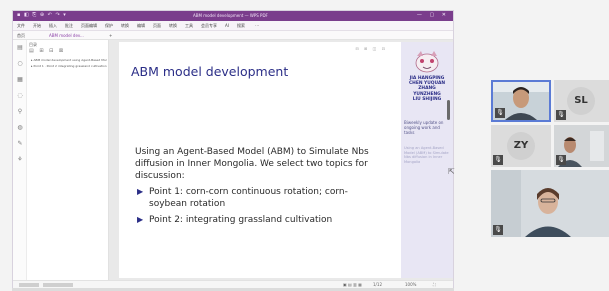 Image resolution: width=609 pixels, height=291 pixels. What do you see at coordinates (434, 284) in the screenshot?
I see `fullscreen-icon: ⛶` at bounding box center [434, 284].